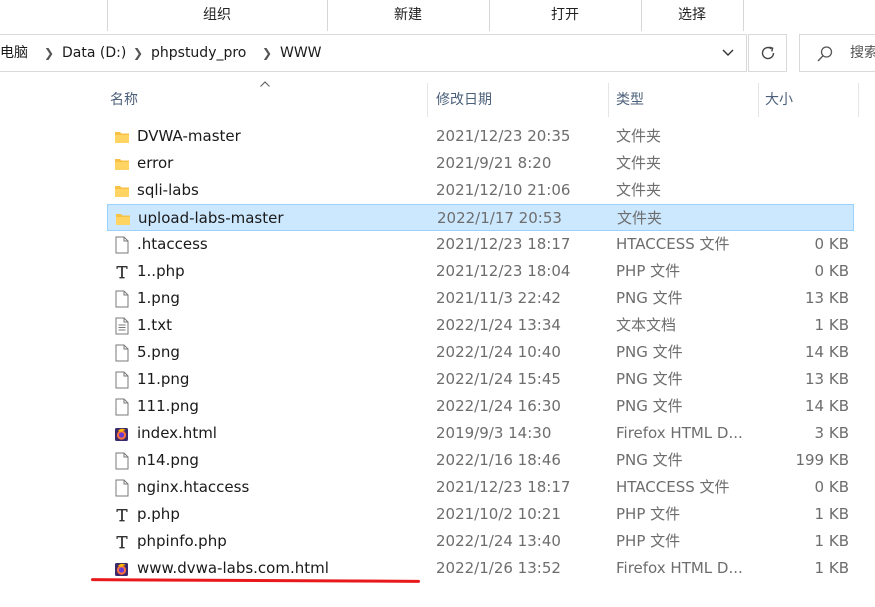 The width and height of the screenshot is (875, 607). Describe the element at coordinates (373, 53) in the screenshot. I see `address-bar: 此电脑 ❯ Data (D:) ❯ phpstudy_pro ❯ WWW` at that location.